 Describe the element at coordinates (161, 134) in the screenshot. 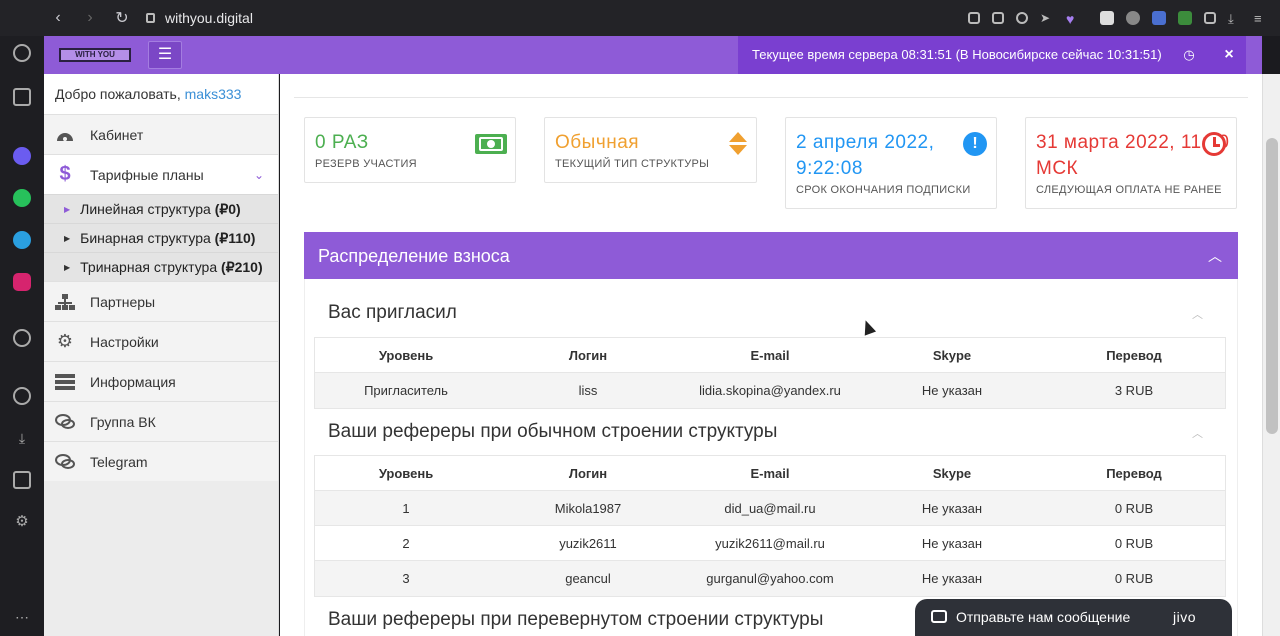

I see `sidebar-item-cabinet: Кабинет` at that location.